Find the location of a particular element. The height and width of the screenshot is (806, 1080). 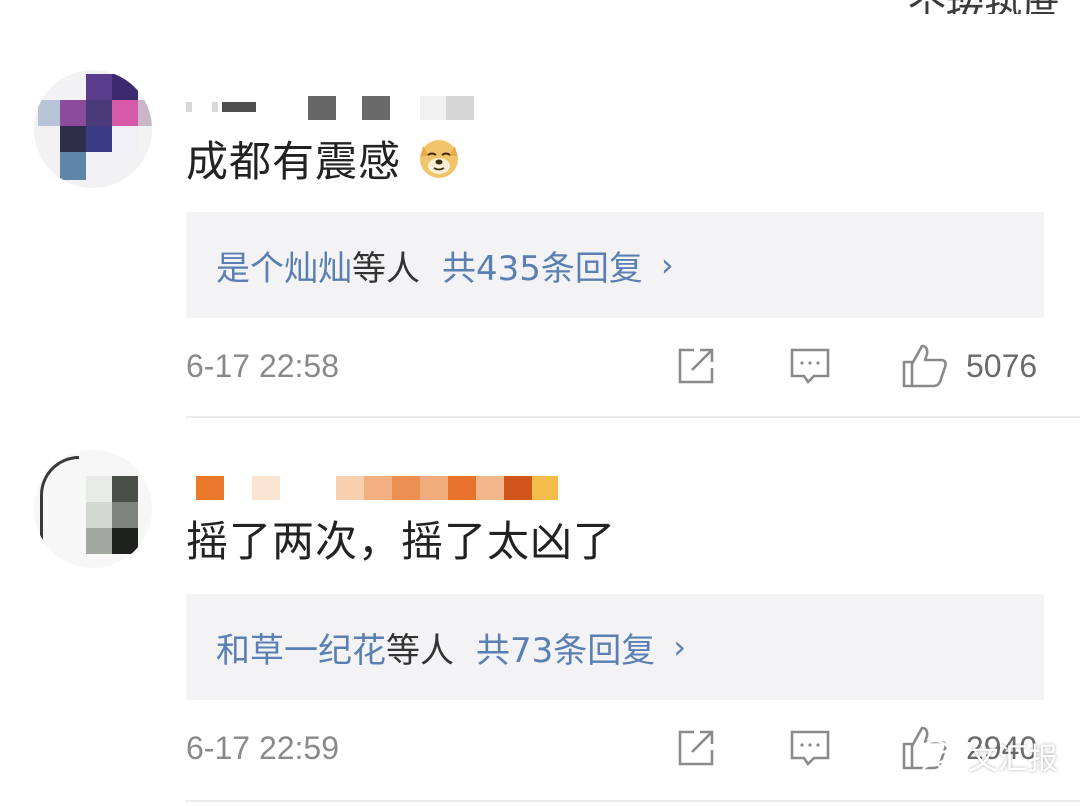

comment-text: 摇了两次，摇了太凶了 is located at coordinates (401, 542).